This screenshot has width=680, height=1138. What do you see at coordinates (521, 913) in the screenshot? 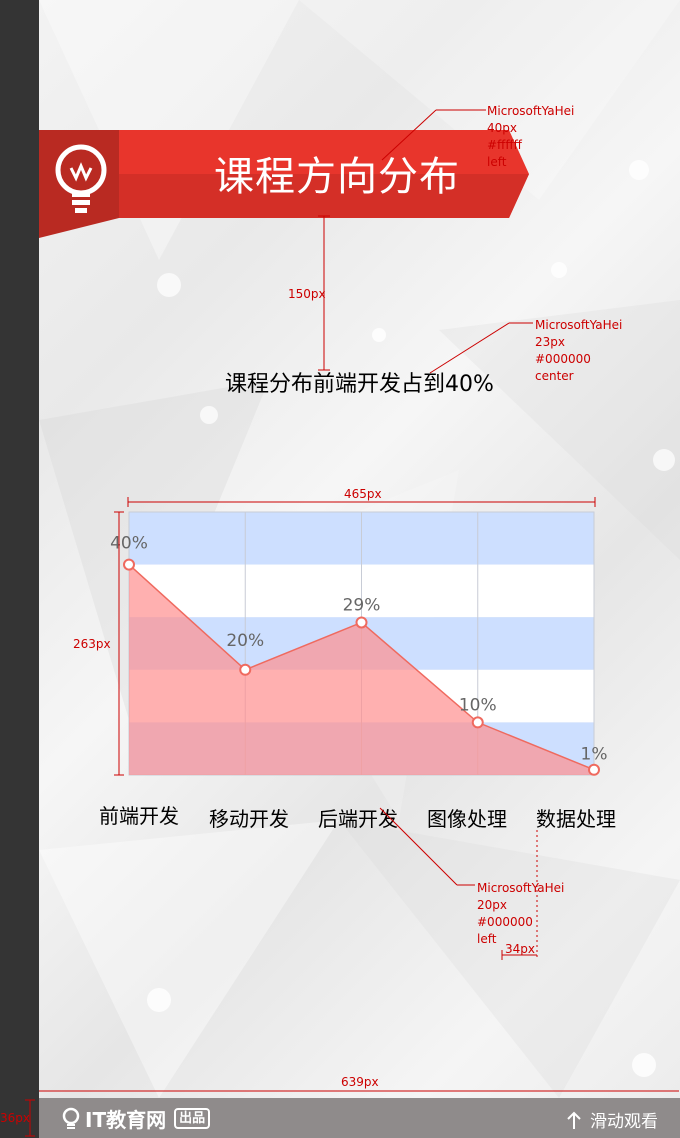
I see `label-spec-annotation: MicrosoftYaHei 20px #000000 left` at bounding box center [521, 913].